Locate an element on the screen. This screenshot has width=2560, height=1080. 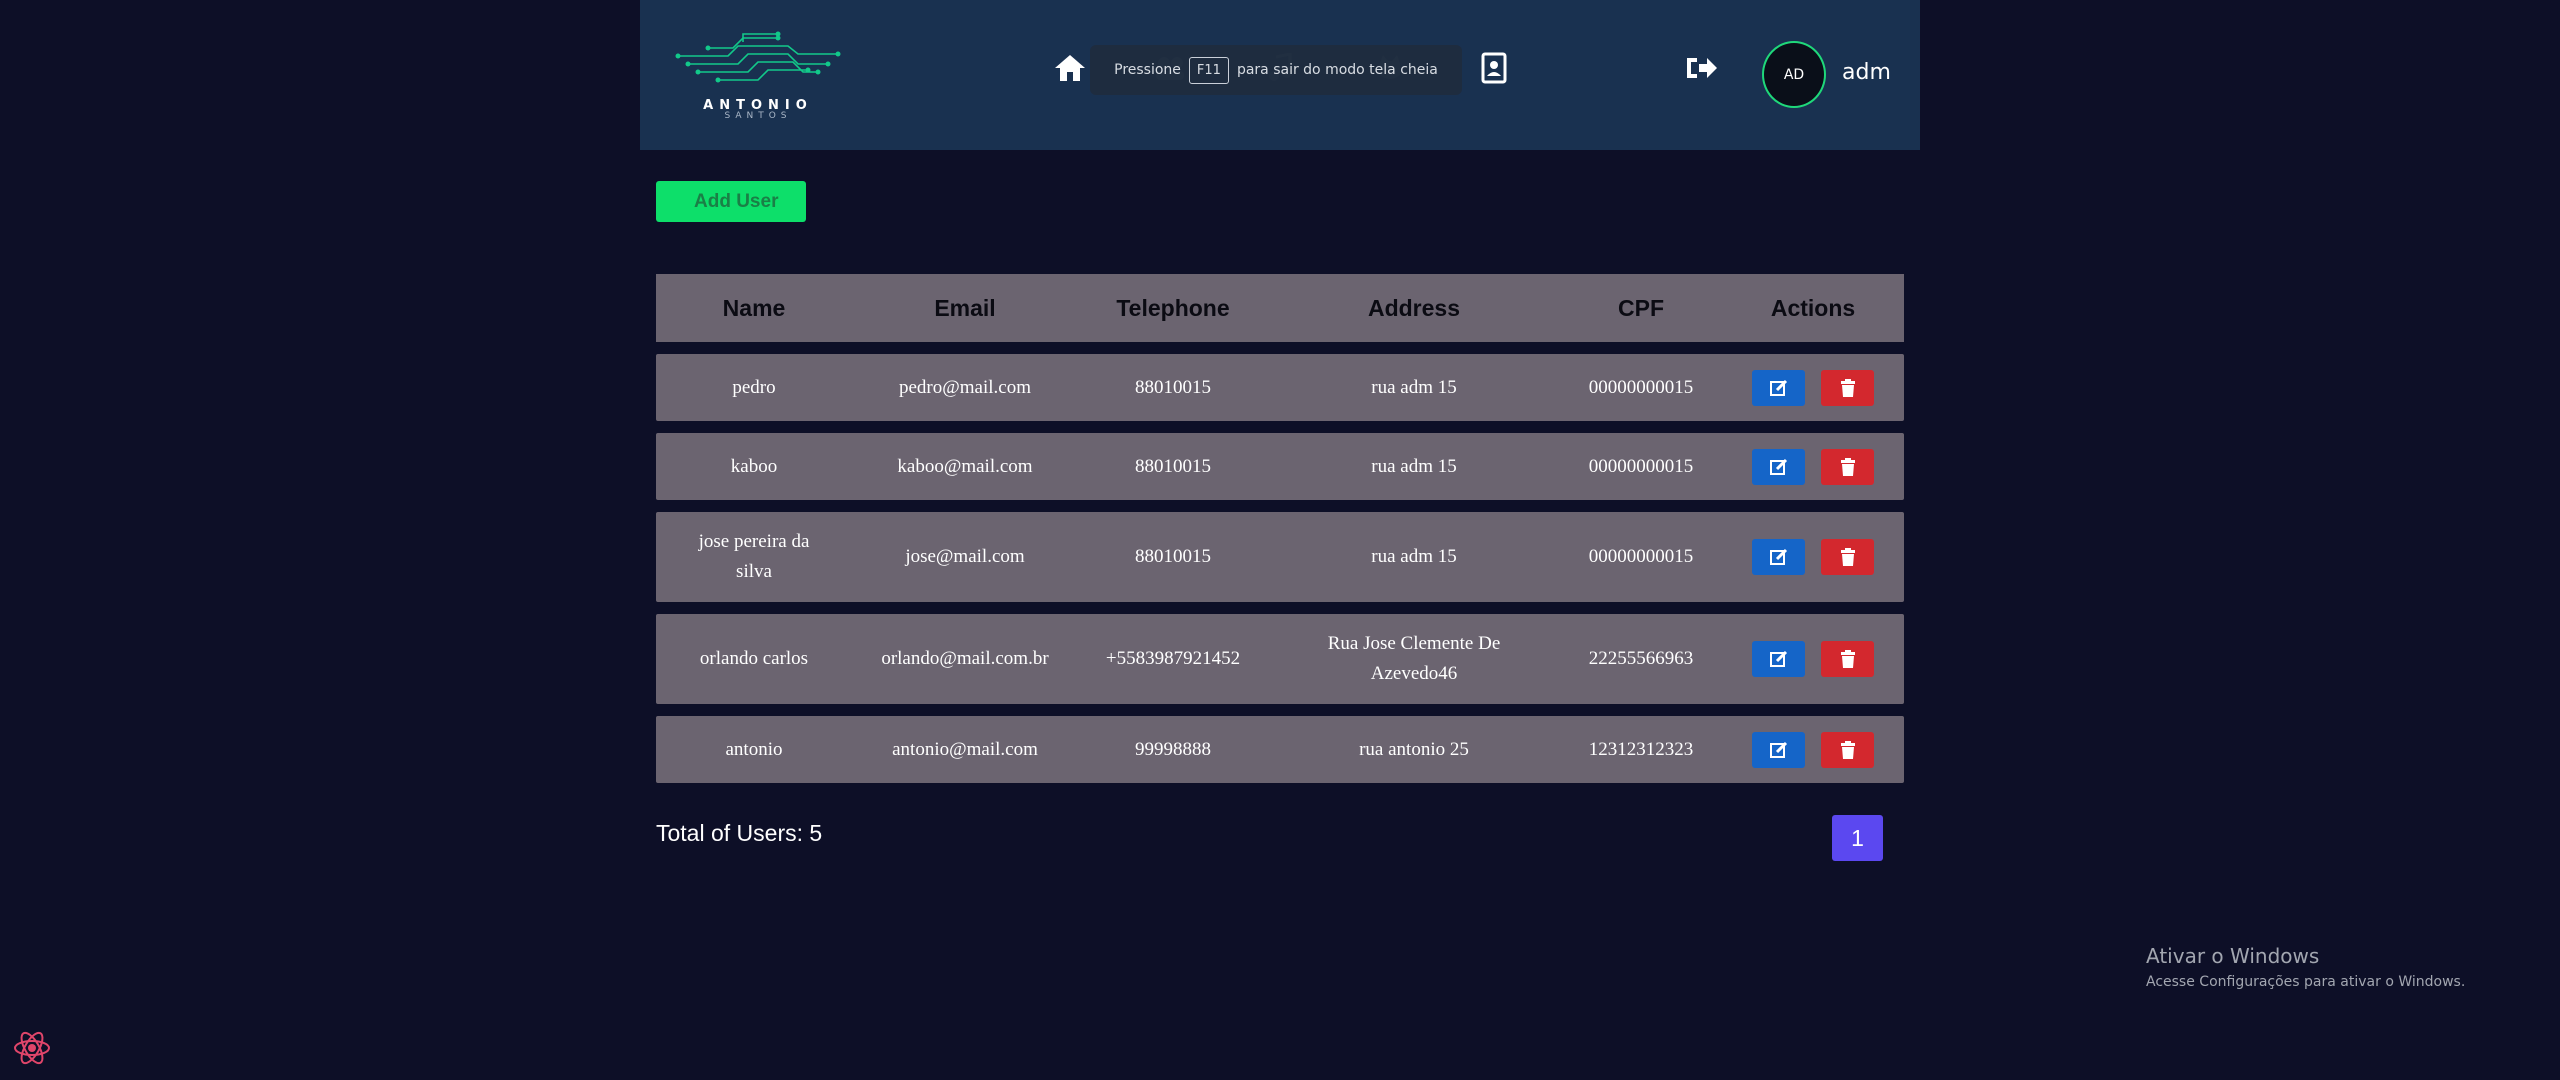
header-cpf: CPF is located at coordinates (1641, 308).